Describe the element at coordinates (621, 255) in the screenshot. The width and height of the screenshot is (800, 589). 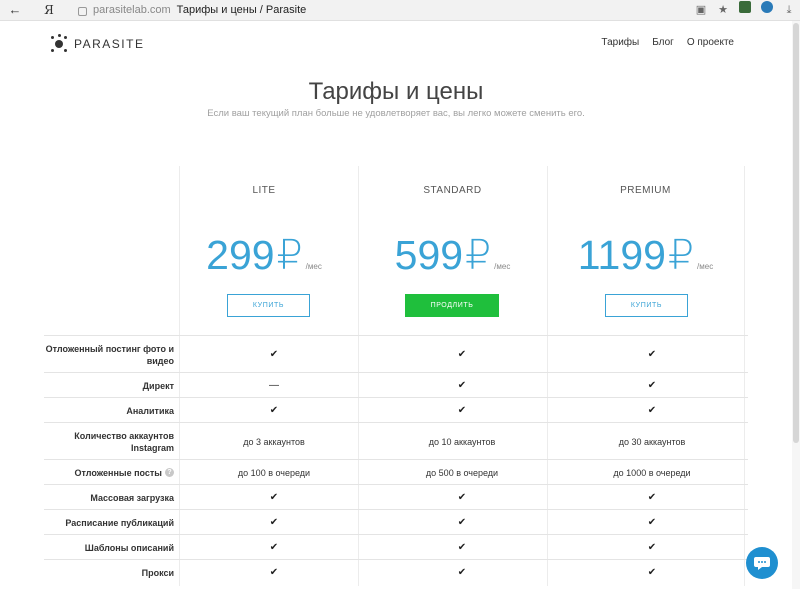
I see `price-amount: 1199` at that location.